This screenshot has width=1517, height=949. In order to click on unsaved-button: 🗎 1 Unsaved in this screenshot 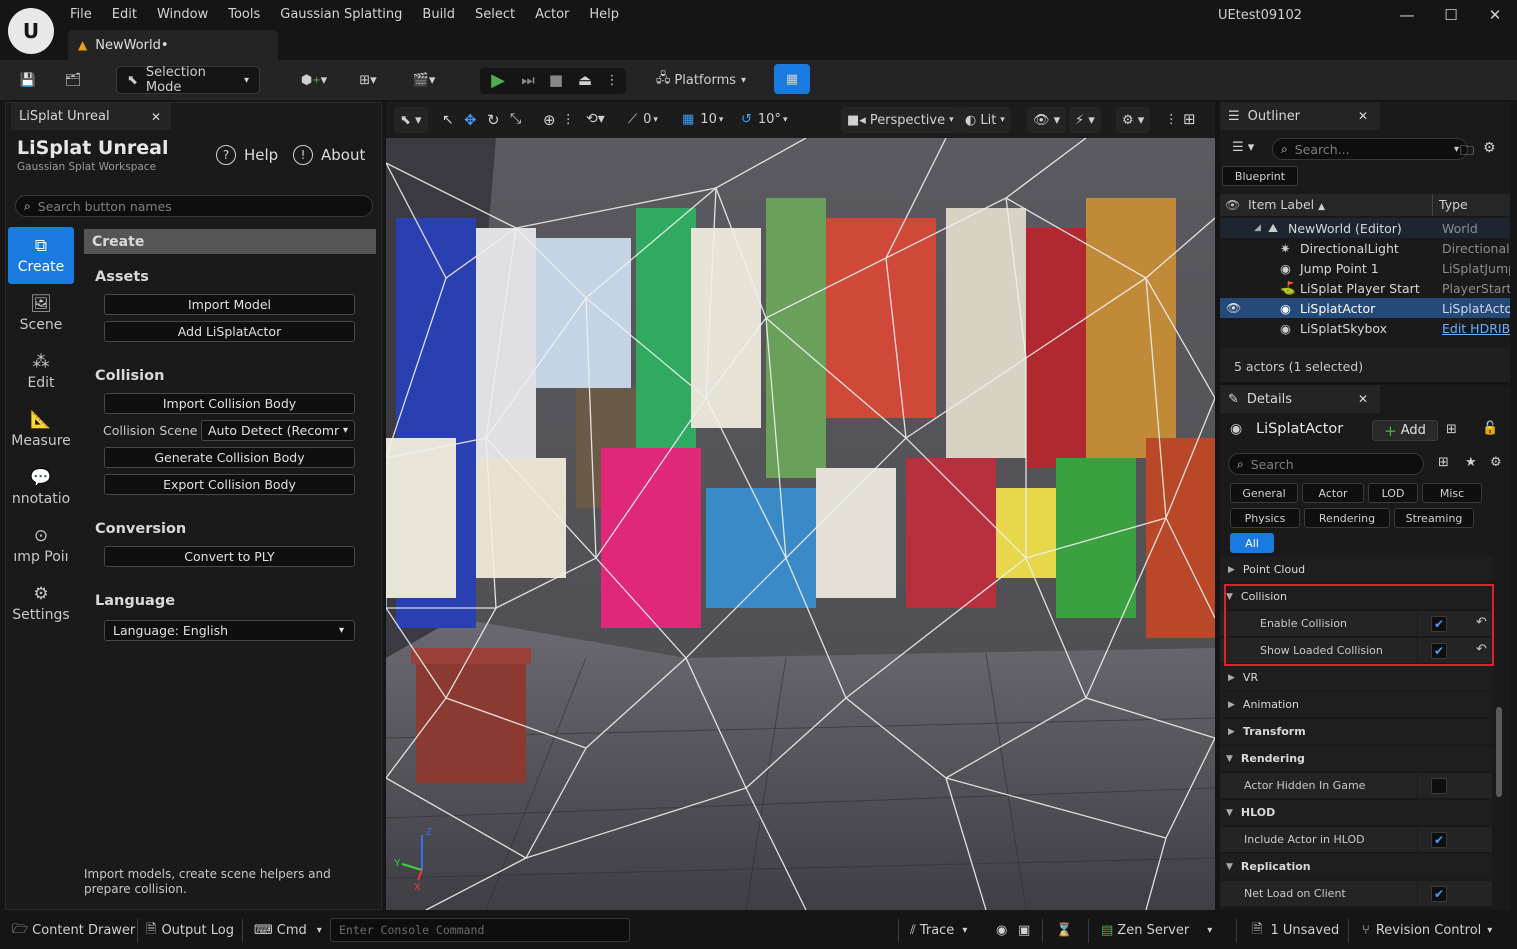, I will do `click(1295, 930)`.